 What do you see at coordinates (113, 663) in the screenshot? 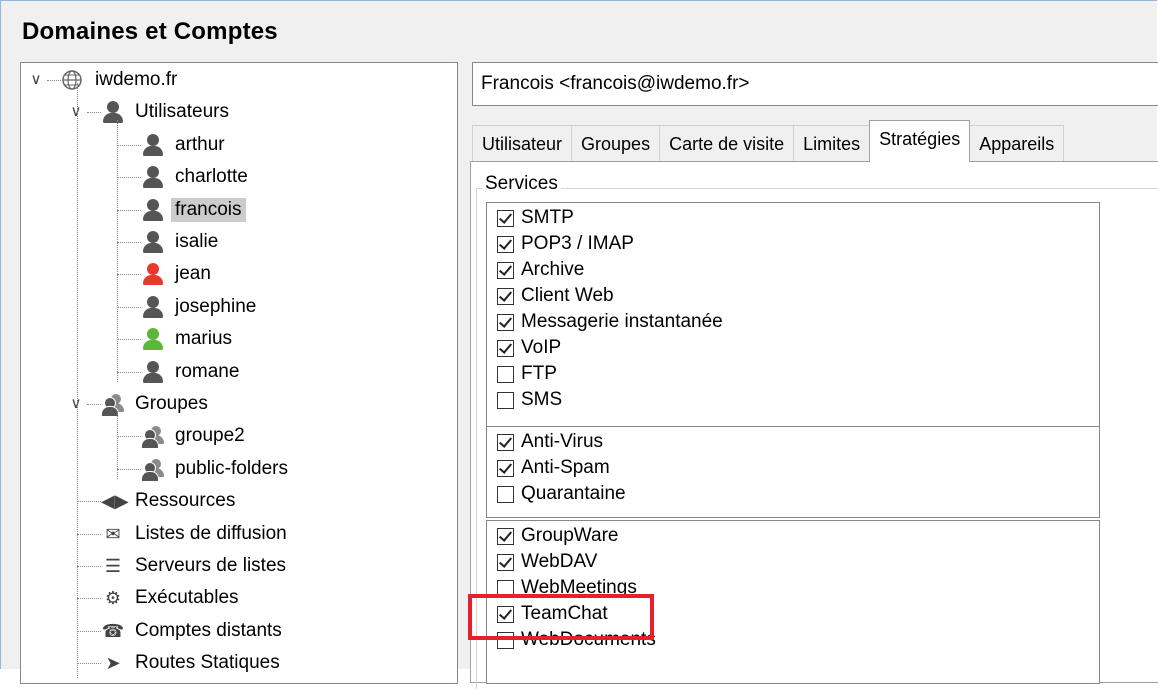
I see `route-arrow-icon: ➤` at bounding box center [113, 663].